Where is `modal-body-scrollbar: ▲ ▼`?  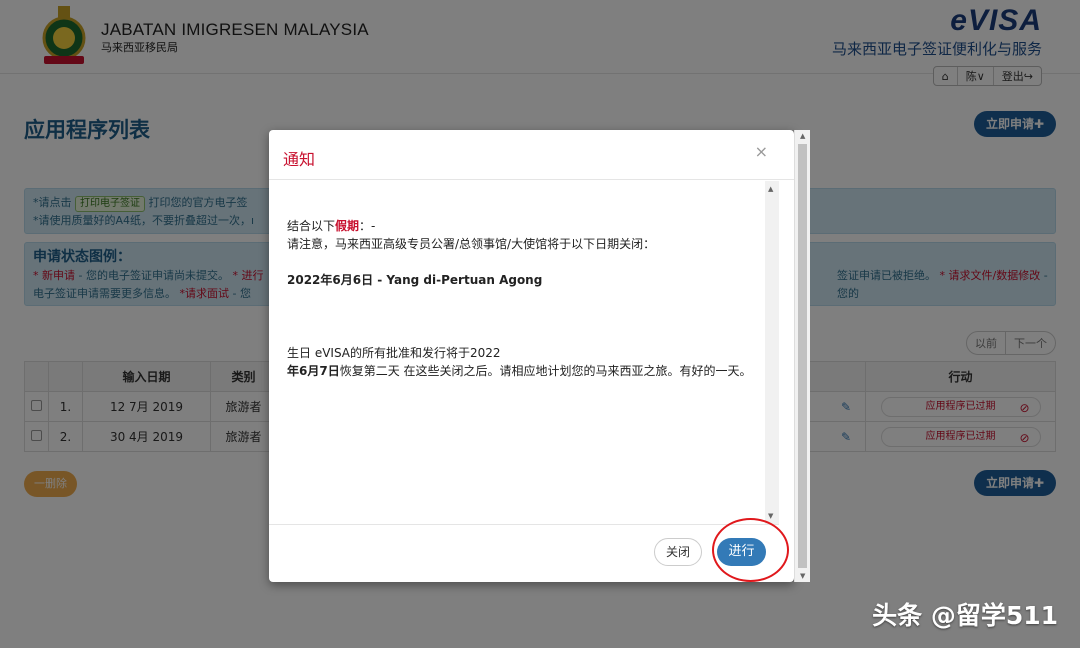
modal-body-scrollbar: ▲ ▼ is located at coordinates (772, 352).